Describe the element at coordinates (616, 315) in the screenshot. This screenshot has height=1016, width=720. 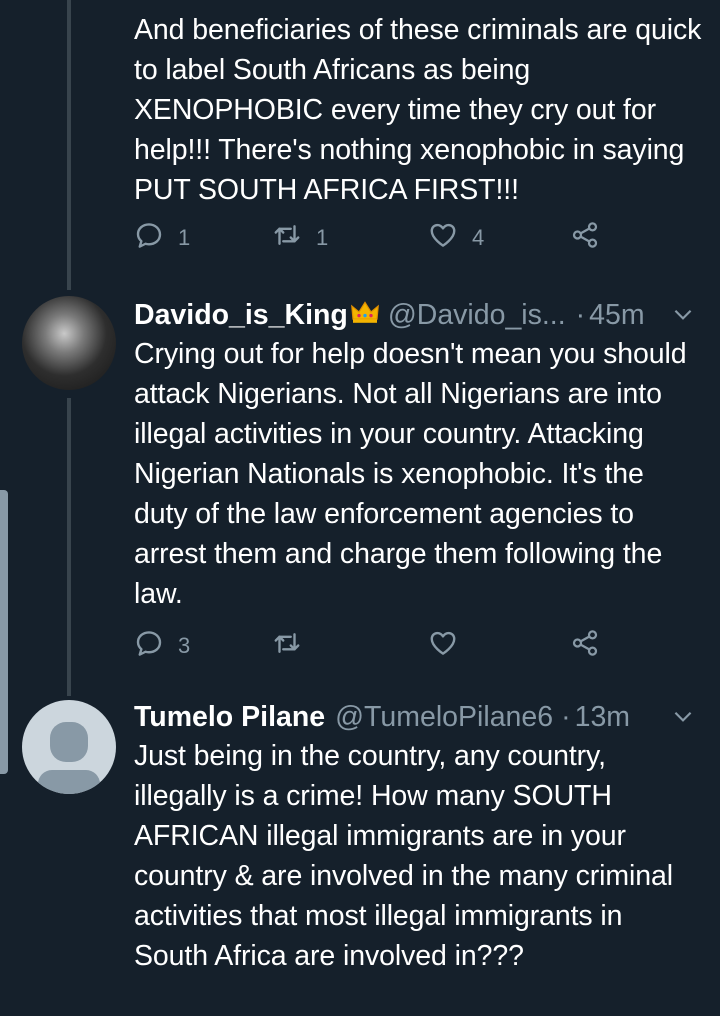
I see `timestamp: 45m` at that location.